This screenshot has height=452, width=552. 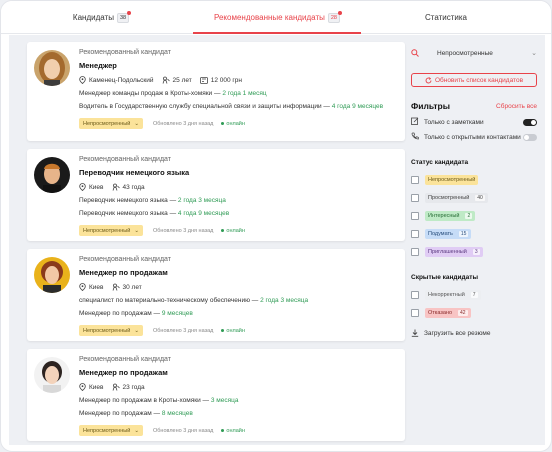 I want to click on tab-count-badge: 38, so click(x=124, y=16).